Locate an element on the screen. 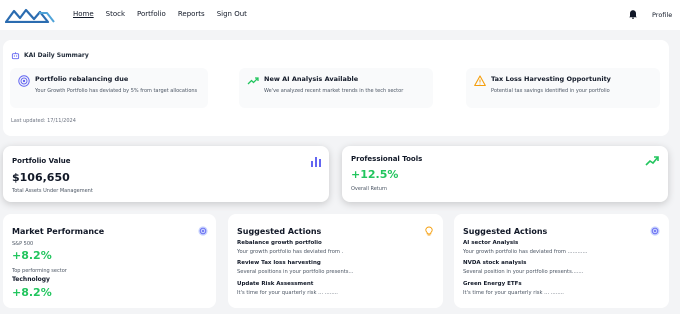 The height and width of the screenshot is (314, 680). action-title: Green Energy ETFs is located at coordinates (492, 284).